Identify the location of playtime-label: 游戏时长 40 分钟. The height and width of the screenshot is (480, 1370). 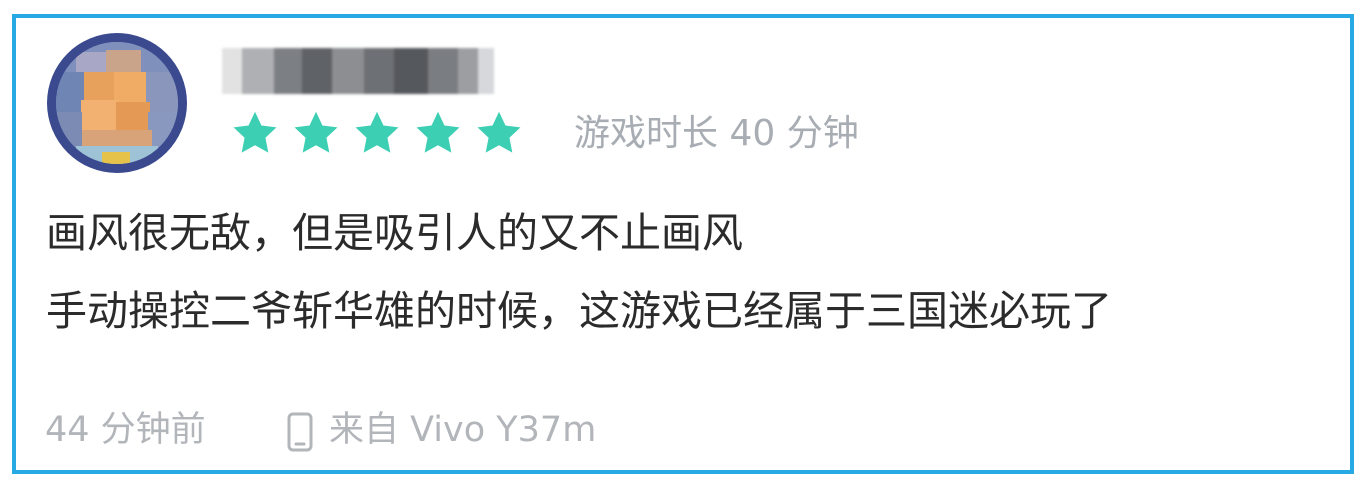
(716, 133).